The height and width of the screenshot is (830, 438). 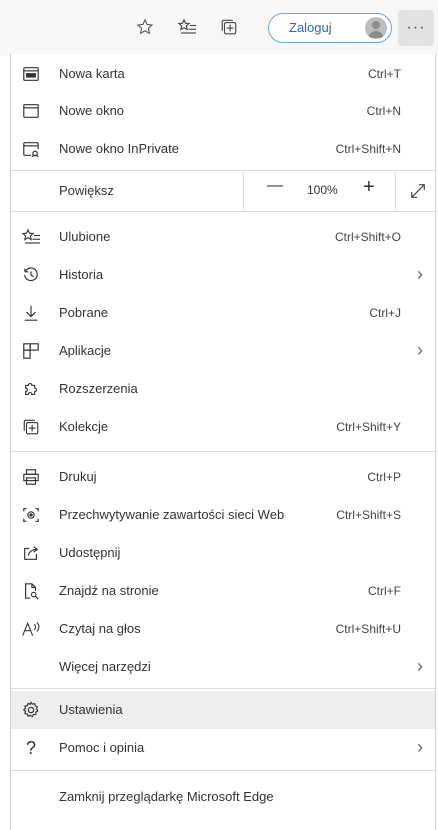 What do you see at coordinates (367, 237) in the screenshot?
I see `favorites-shortcut: Ctrl+Shift+O` at bounding box center [367, 237].